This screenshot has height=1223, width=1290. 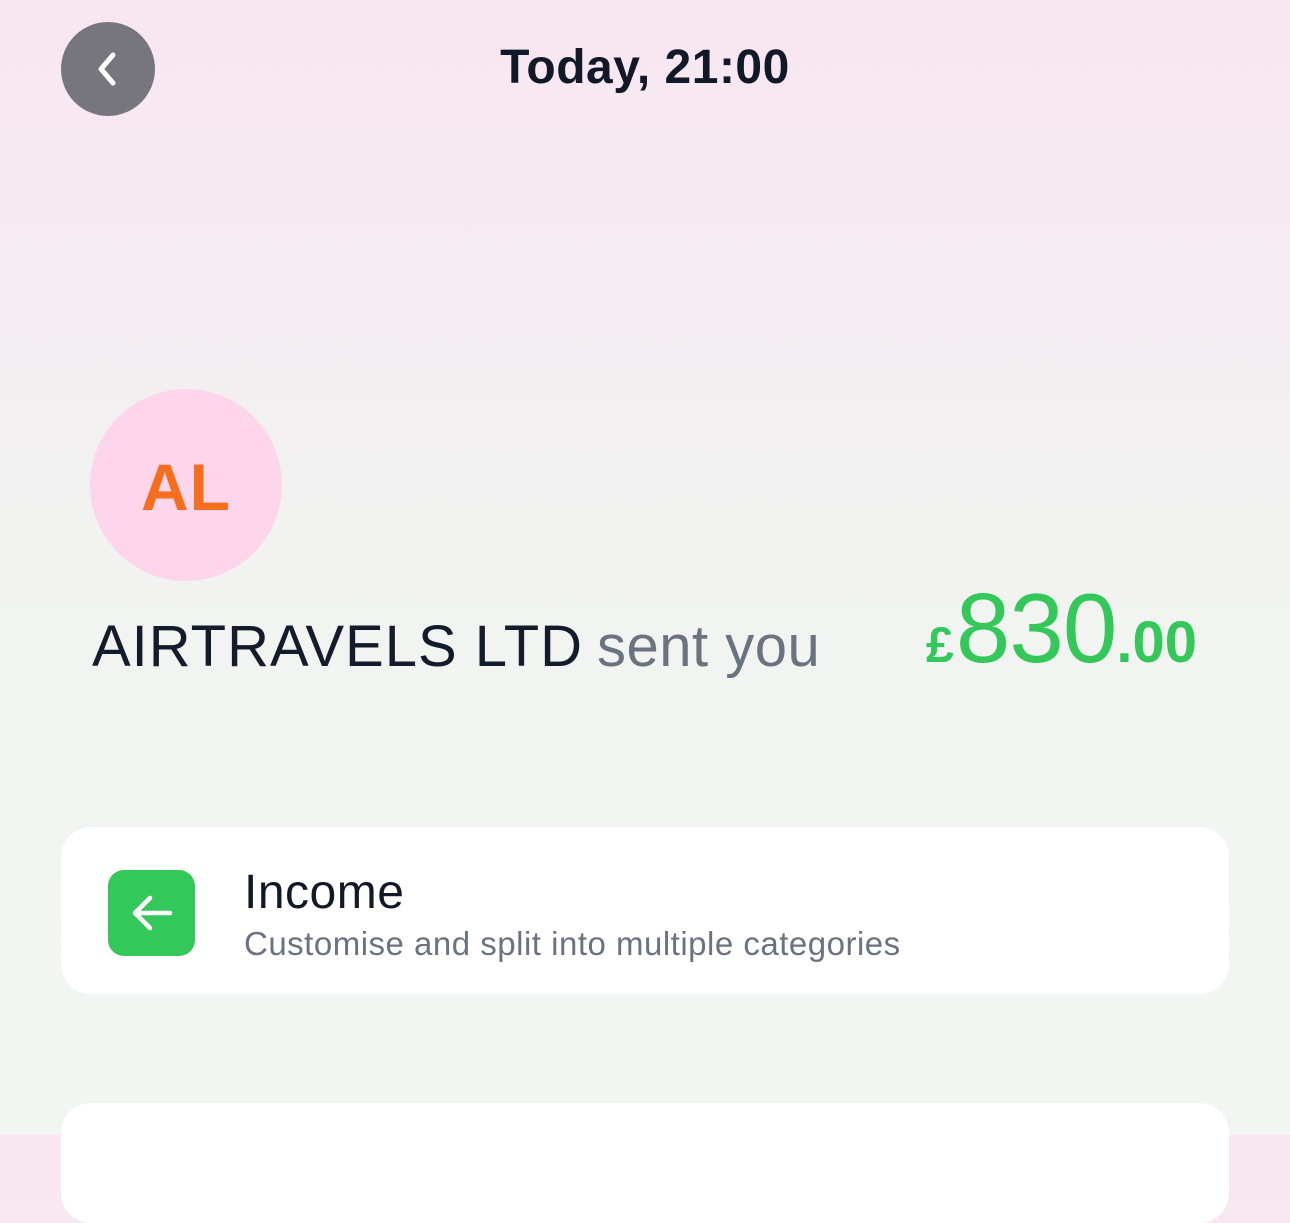 I want to click on avatar-initials: AL, so click(x=186, y=487).